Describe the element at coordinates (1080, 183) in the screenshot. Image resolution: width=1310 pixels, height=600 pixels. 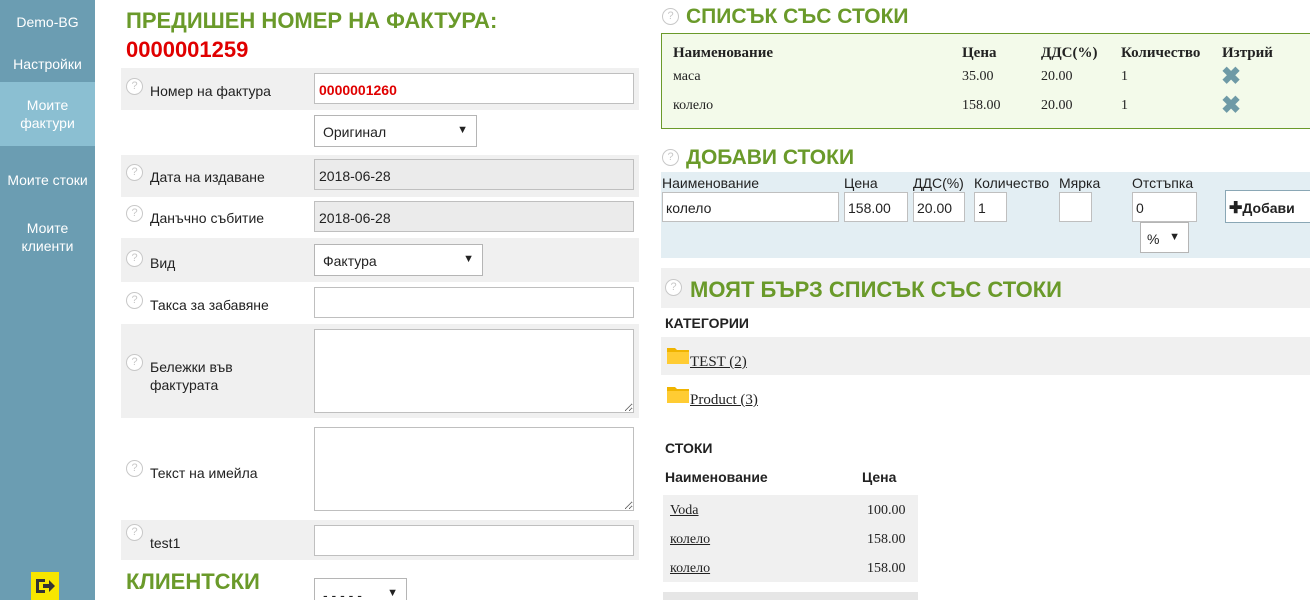
I see `add-unit-label: Мярка` at that location.